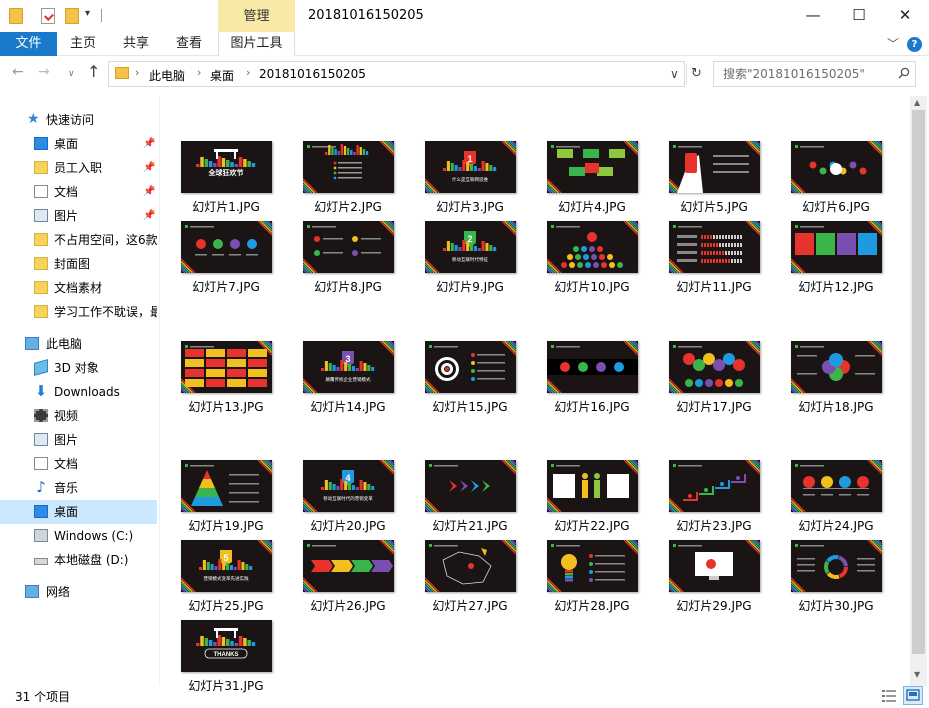 This screenshot has width=929, height=708. What do you see at coordinates (78, 440) in the screenshot?
I see `nav-pc-item: 图片` at bounding box center [78, 440].